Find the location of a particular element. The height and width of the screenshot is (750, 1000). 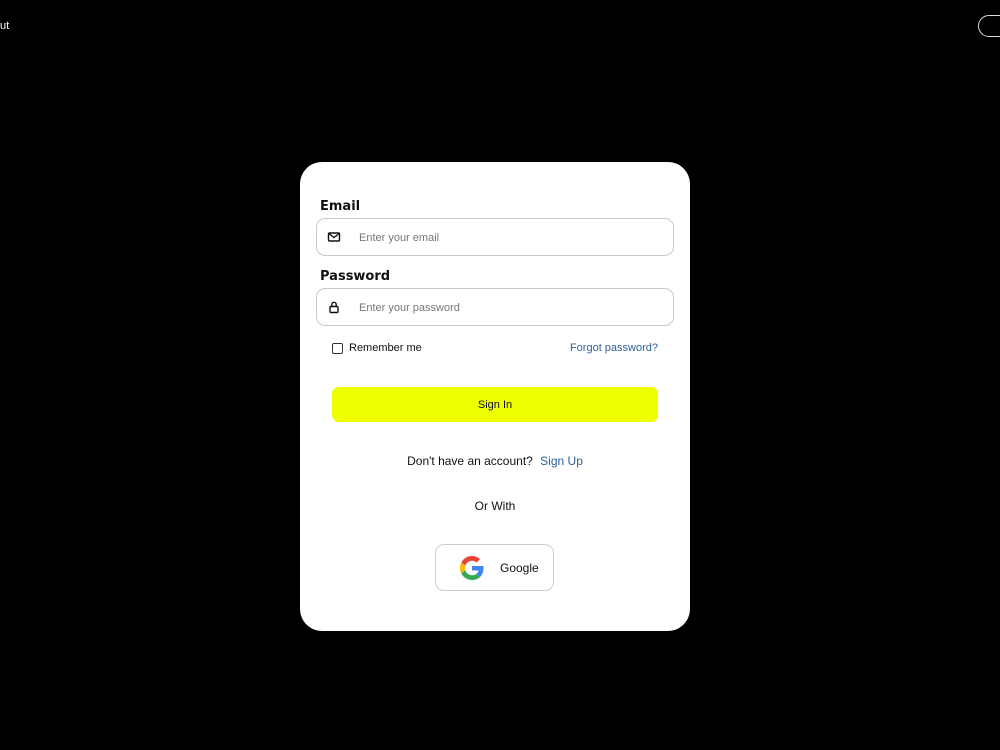

email-field-wrapper is located at coordinates (495, 237).